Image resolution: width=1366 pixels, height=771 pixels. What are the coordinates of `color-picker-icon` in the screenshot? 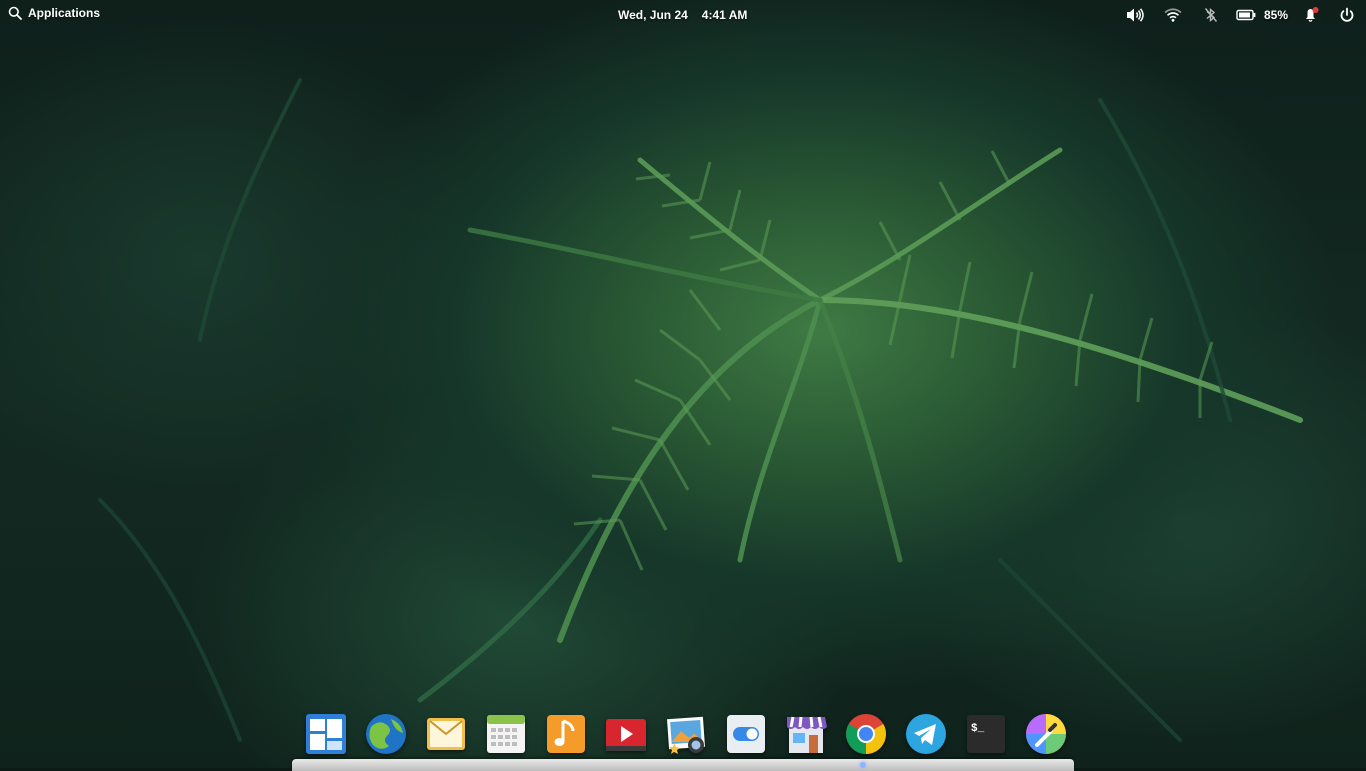 It's located at (1046, 734).